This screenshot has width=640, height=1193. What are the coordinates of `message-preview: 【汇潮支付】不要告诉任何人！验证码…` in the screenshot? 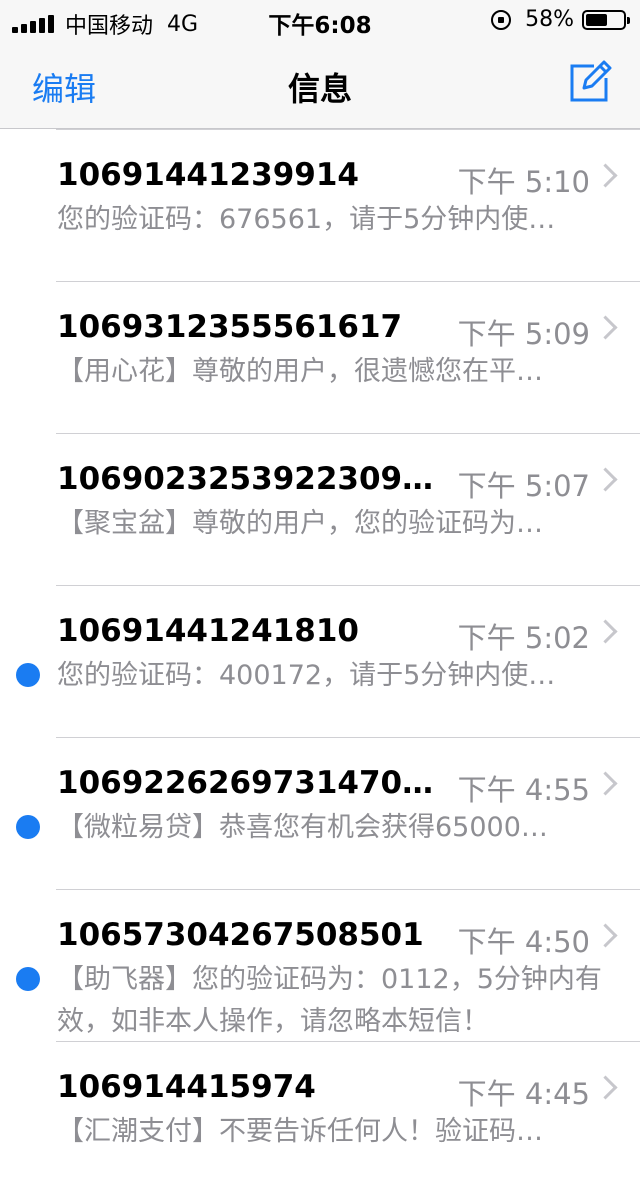 It's located at (300, 1131).